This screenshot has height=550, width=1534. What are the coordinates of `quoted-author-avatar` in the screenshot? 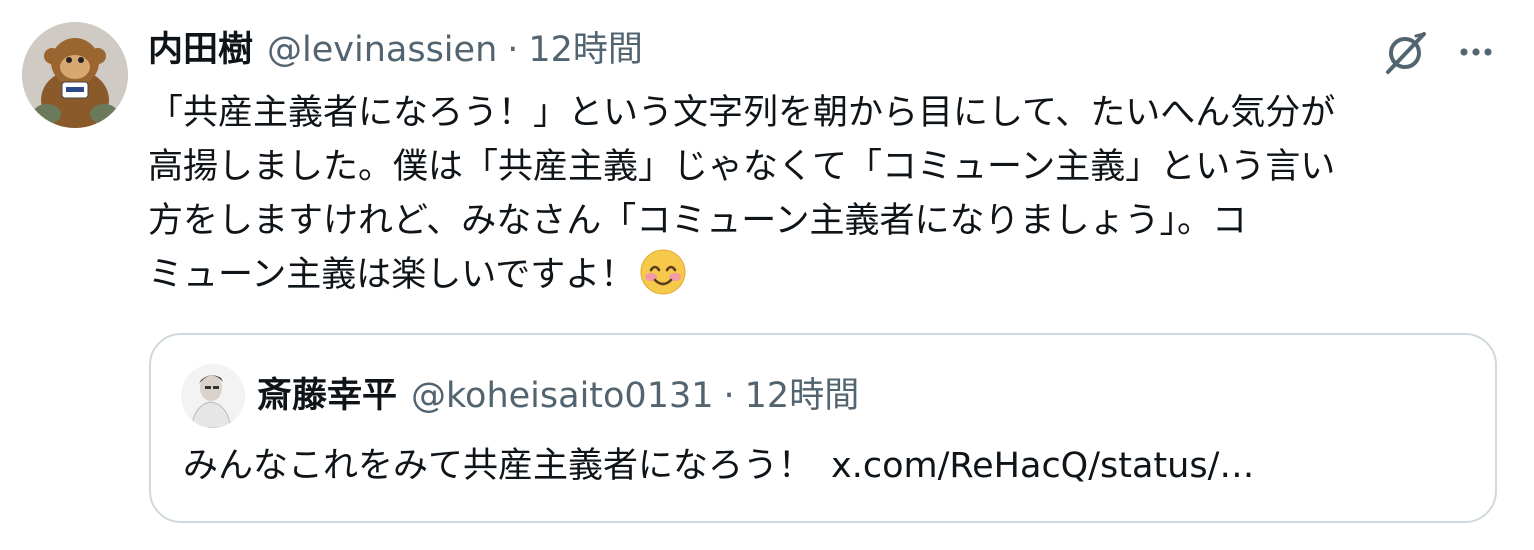 It's located at (213, 396).